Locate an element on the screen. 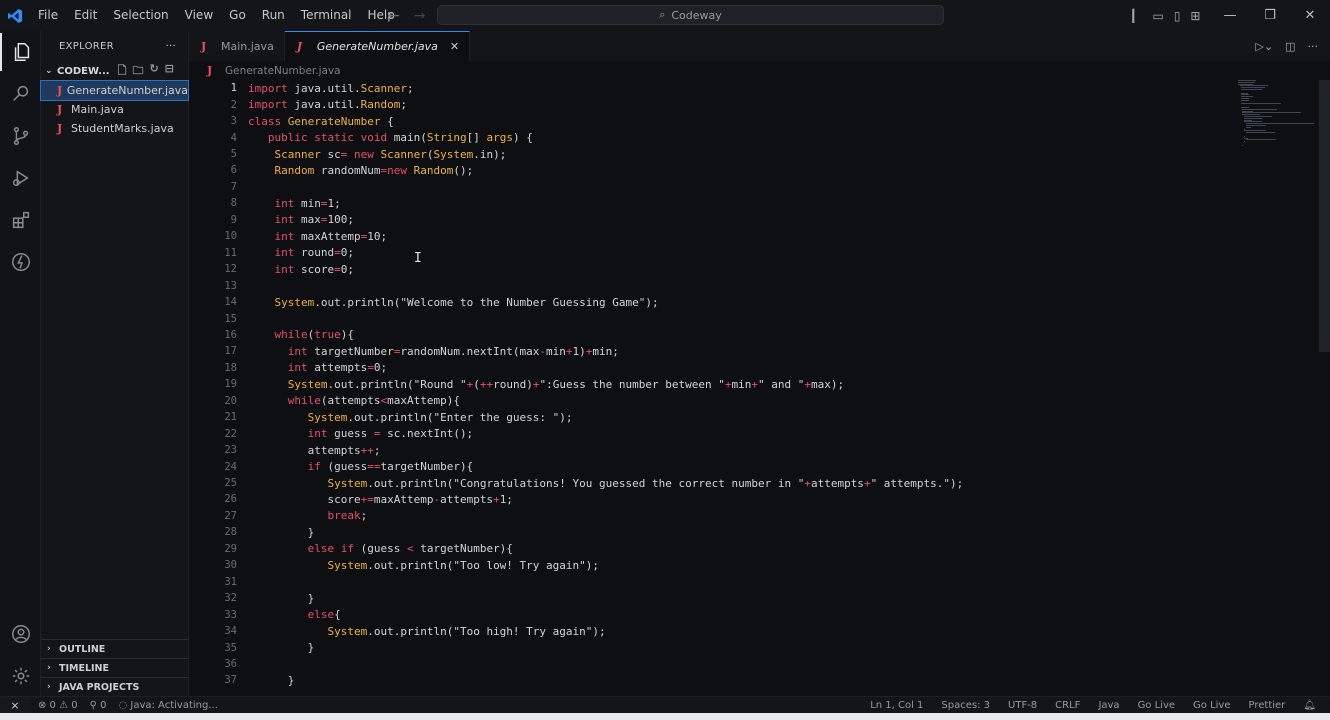  code-line: 12 int score=0; is located at coordinates (714, 269).